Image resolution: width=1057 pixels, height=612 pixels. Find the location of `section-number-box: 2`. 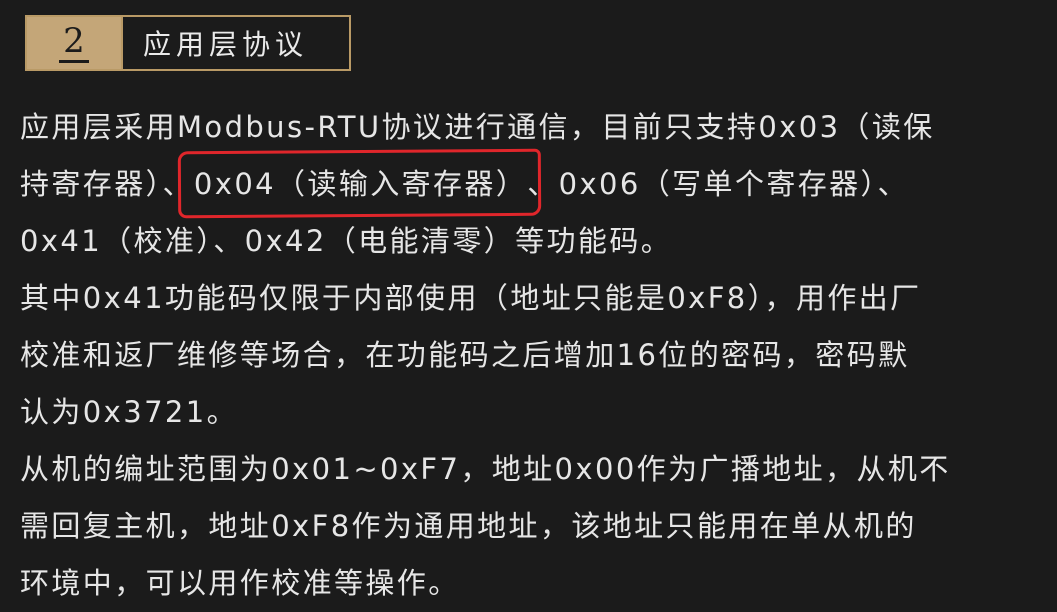

section-number-box: 2 is located at coordinates (74, 43).